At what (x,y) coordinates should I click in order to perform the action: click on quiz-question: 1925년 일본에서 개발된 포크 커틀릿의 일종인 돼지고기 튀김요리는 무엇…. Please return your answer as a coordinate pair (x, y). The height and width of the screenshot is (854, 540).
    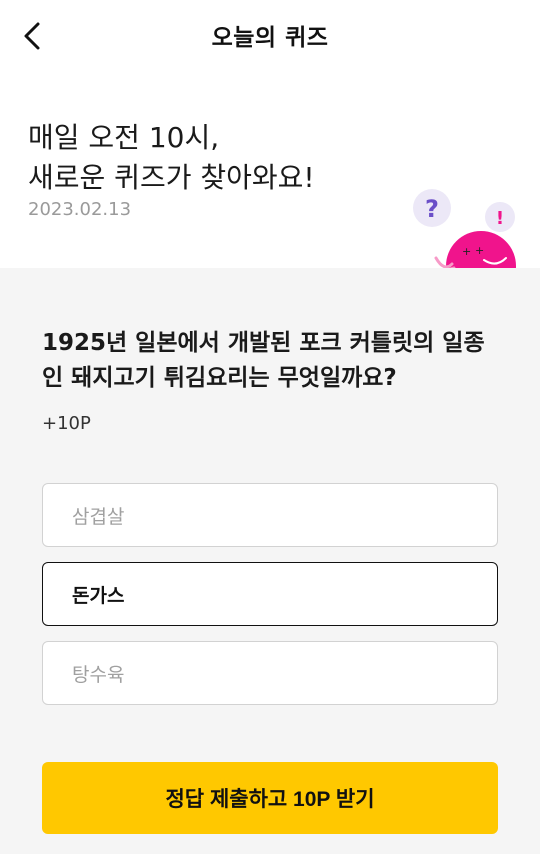
    Looking at the image, I should click on (263, 360).